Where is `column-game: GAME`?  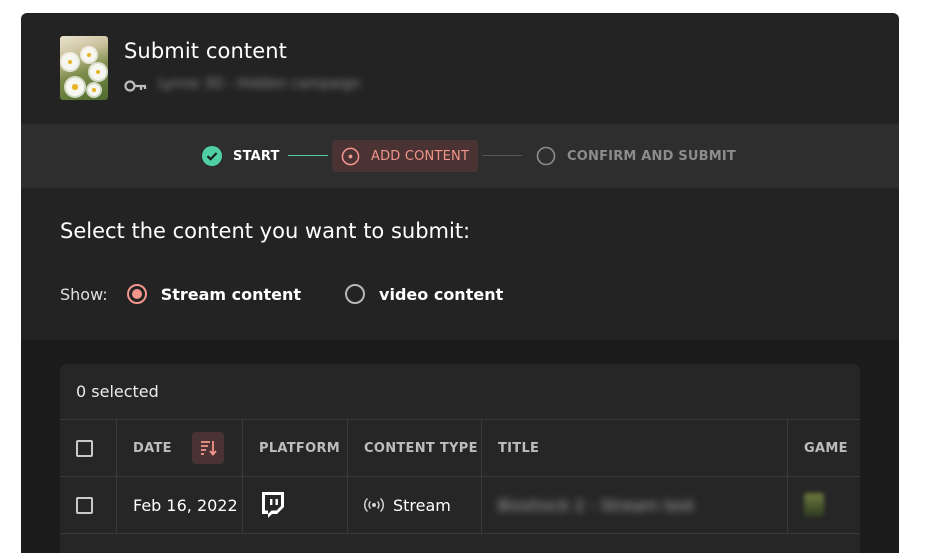
column-game: GAME is located at coordinates (824, 448).